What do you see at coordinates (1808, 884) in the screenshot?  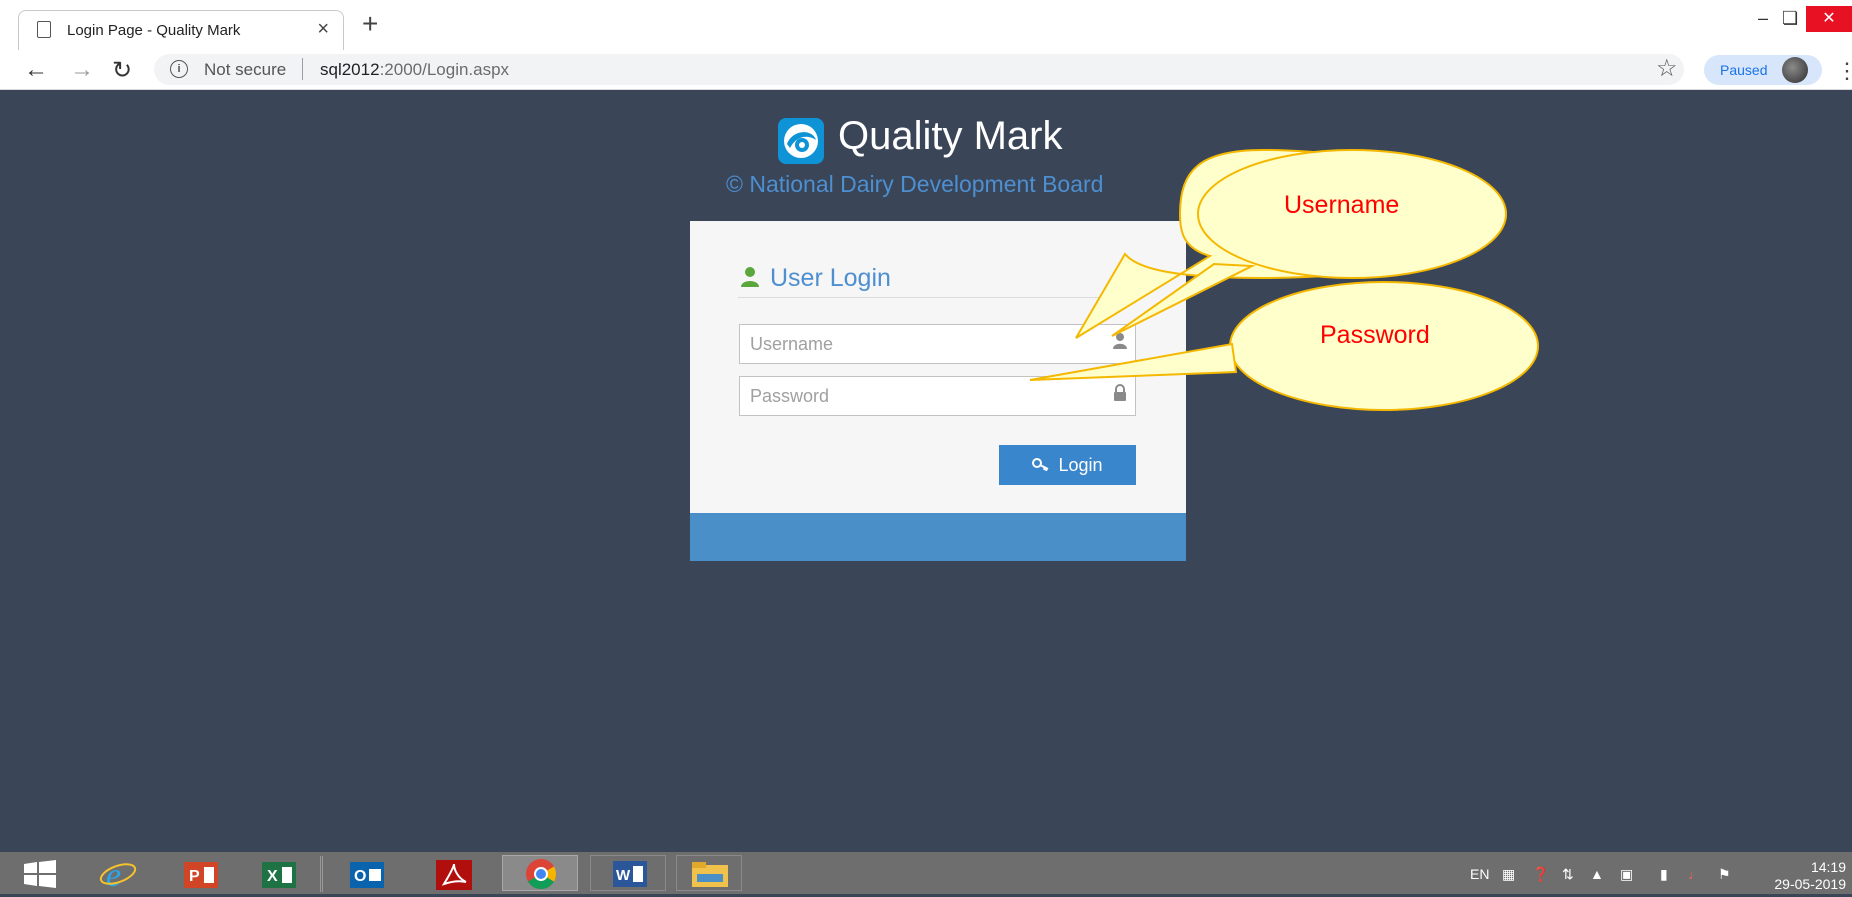 I see `tray-date: 29-05-2019` at bounding box center [1808, 884].